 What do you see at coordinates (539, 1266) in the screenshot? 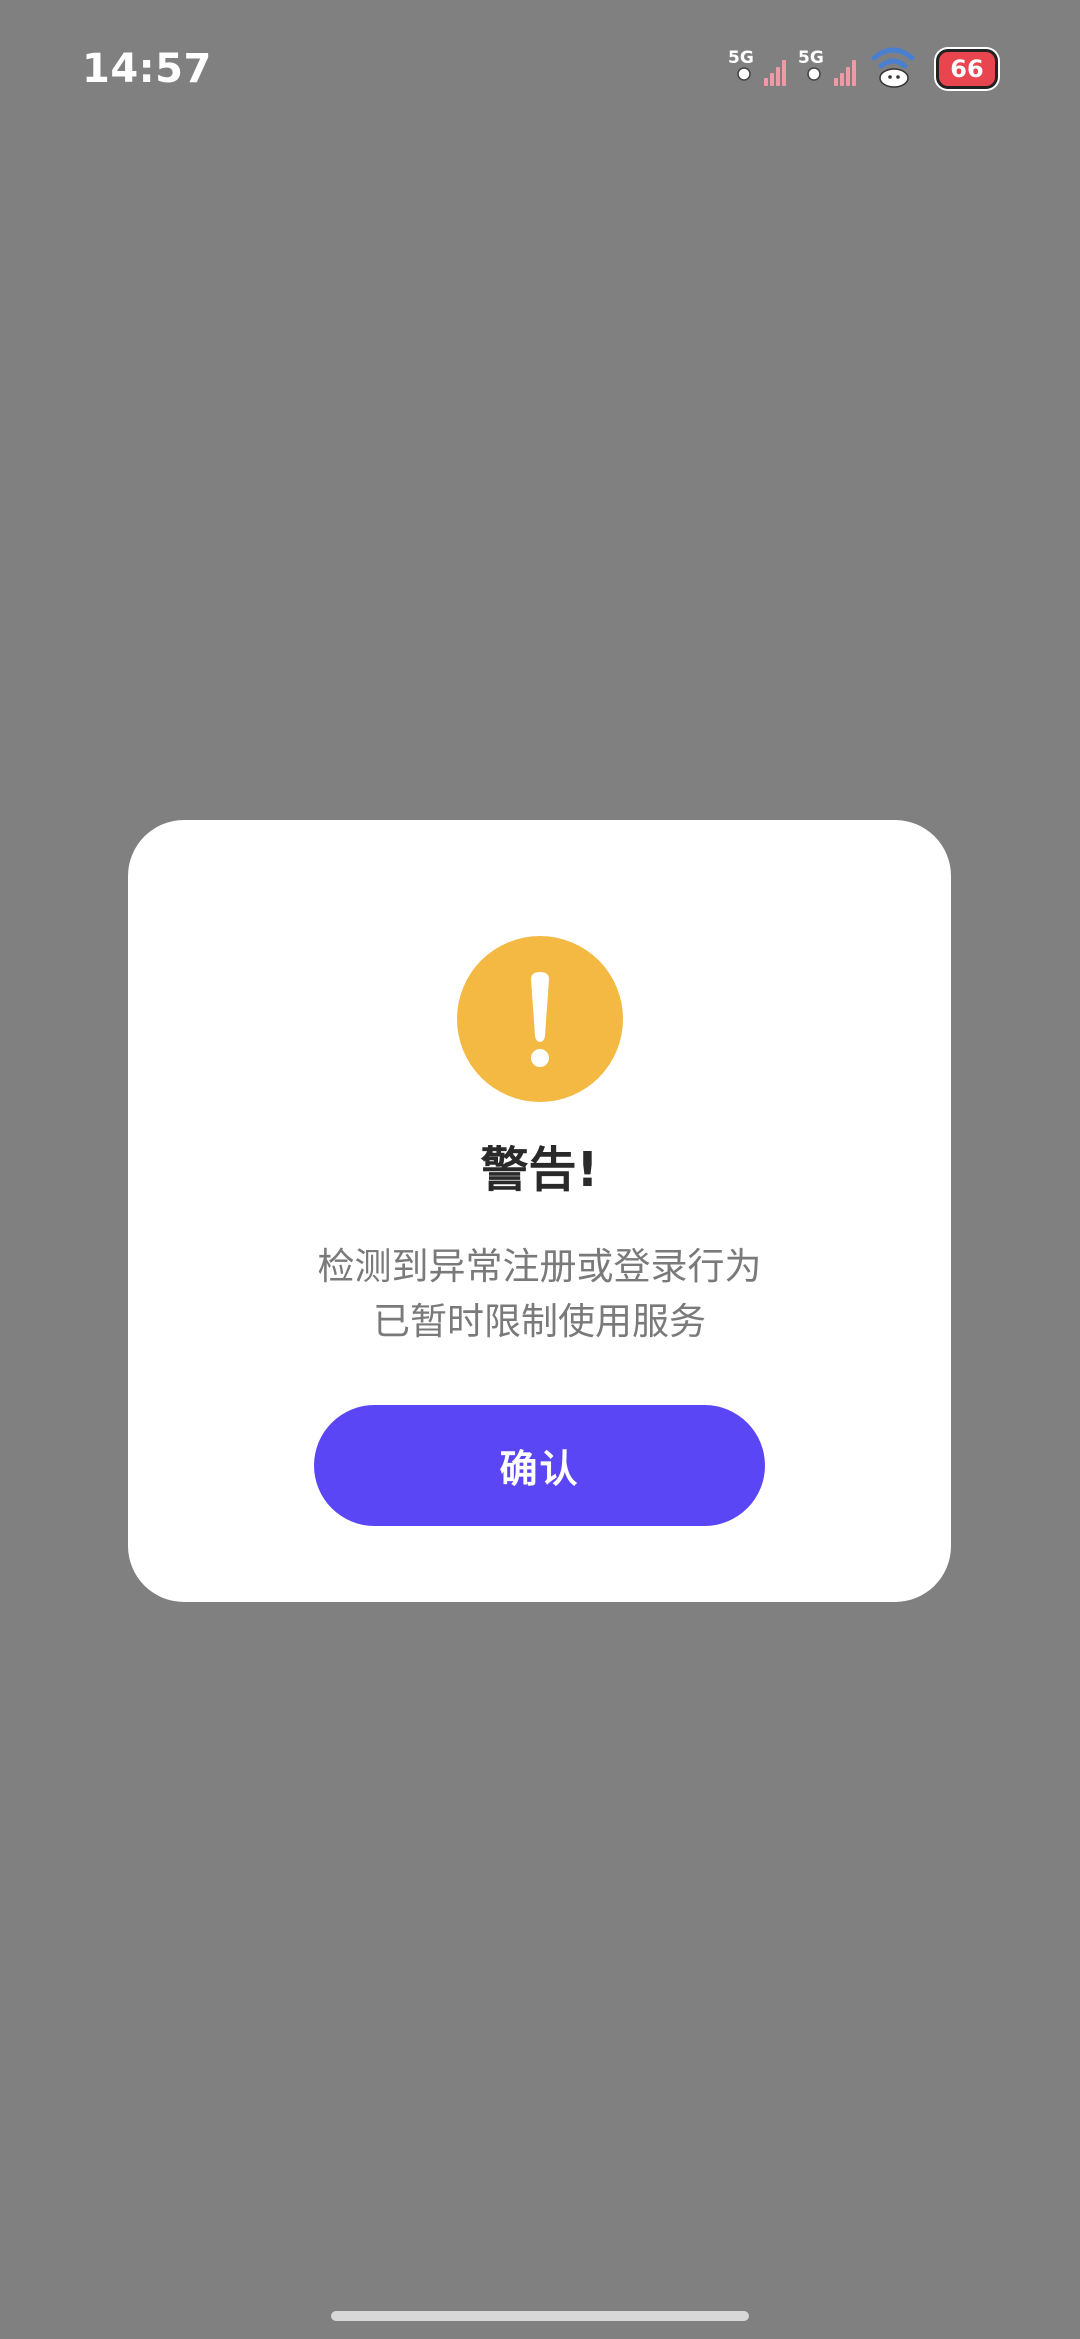
I see `dialog-message-line1: 检测到异常注册或登录行为` at bounding box center [539, 1266].